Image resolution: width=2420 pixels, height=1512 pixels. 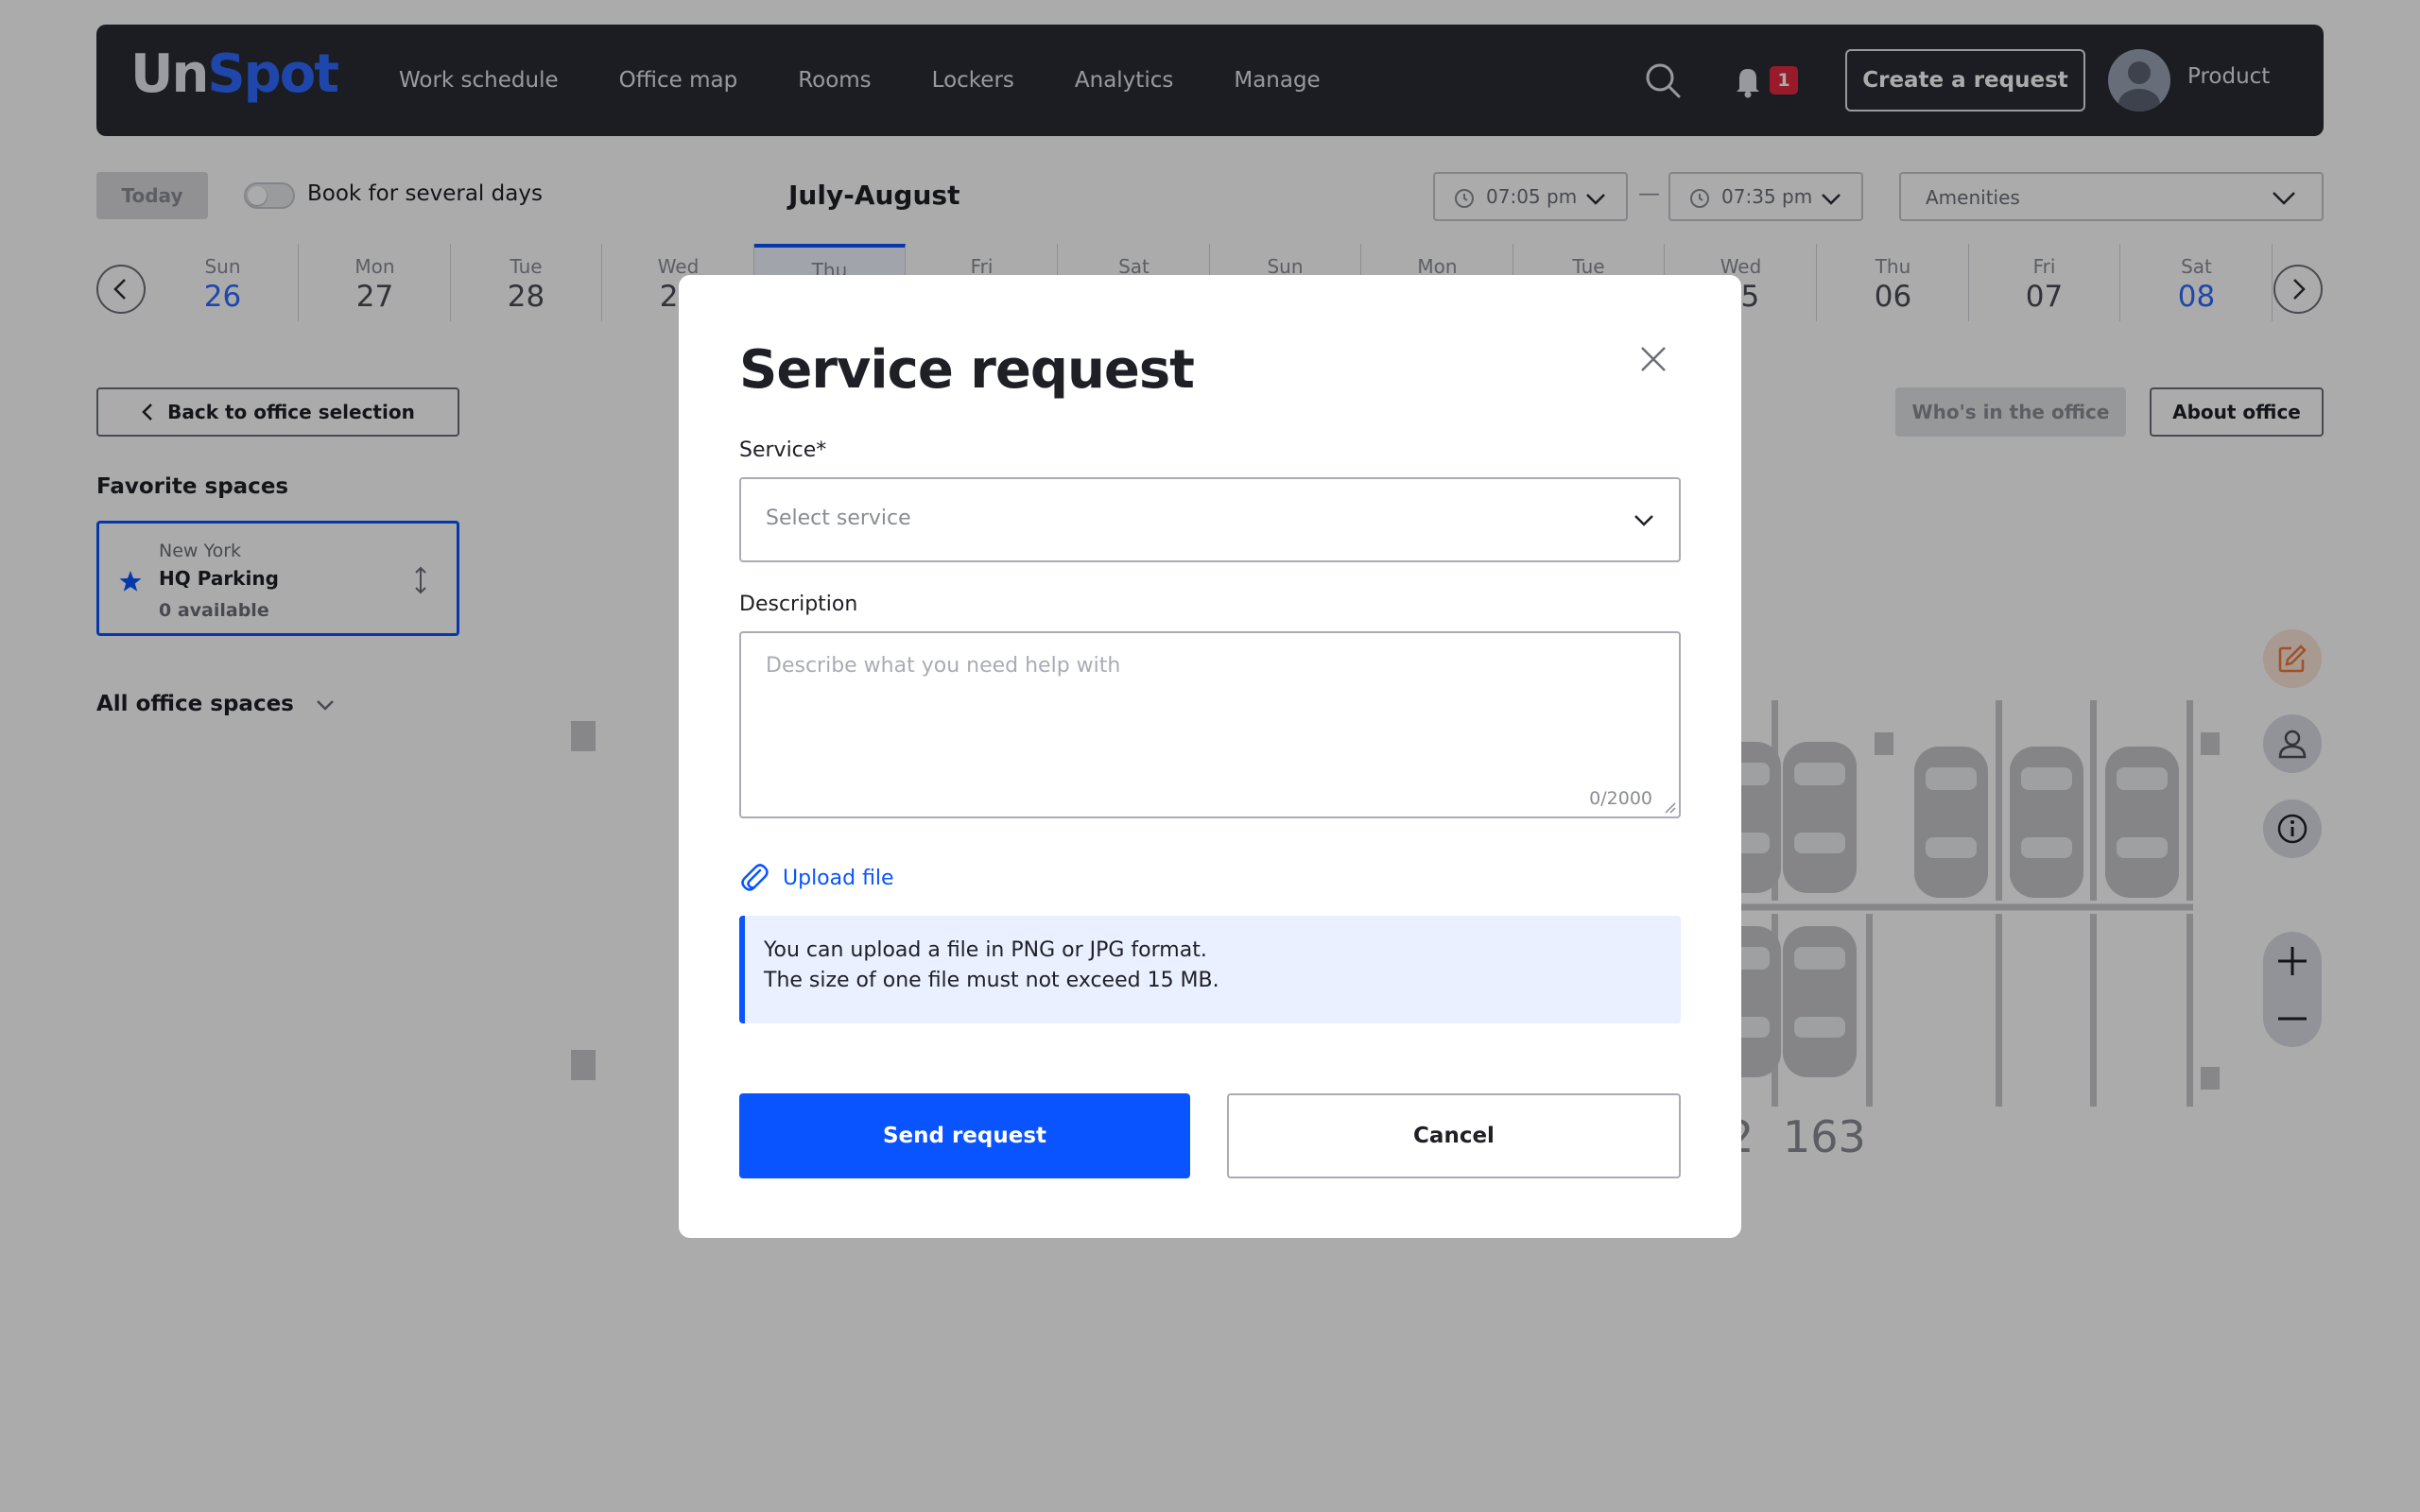 What do you see at coordinates (1620, 798) in the screenshot?
I see `character-counter: 0/2000` at bounding box center [1620, 798].